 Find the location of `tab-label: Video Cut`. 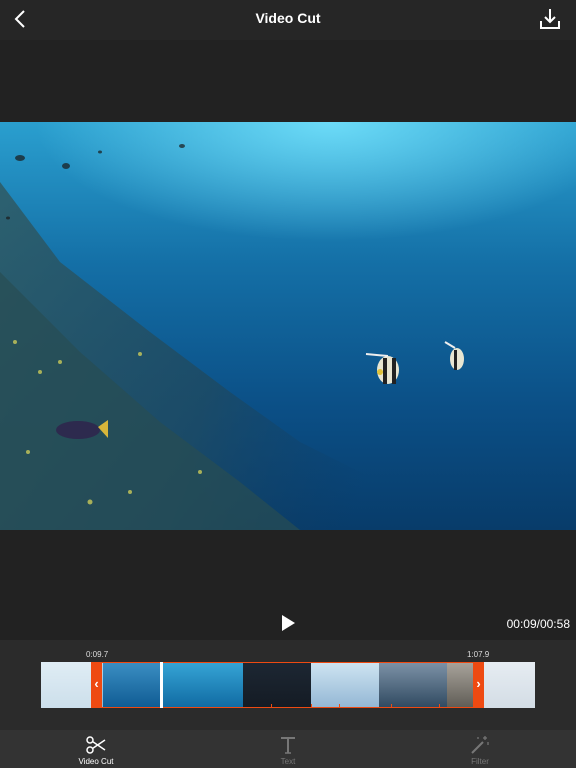

tab-label: Video Cut is located at coordinates (96, 761).